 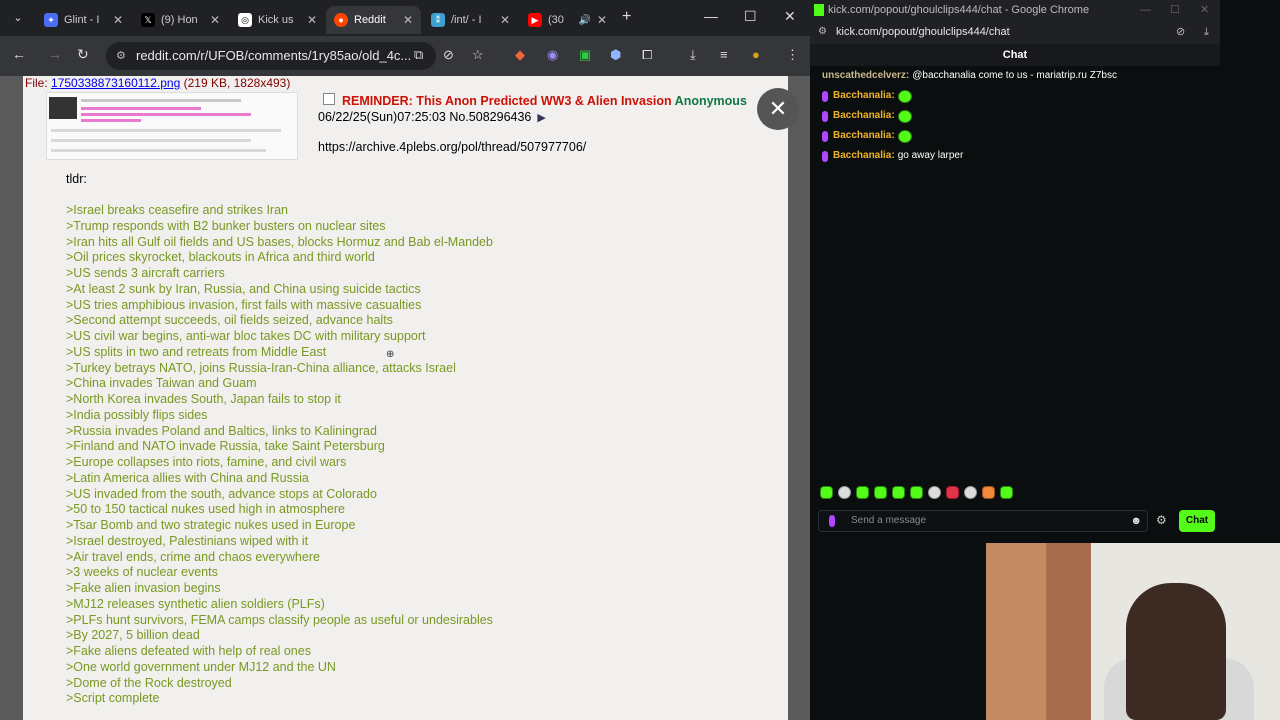 I want to click on popup-minimize-icon: —, so click(x=1145, y=10).